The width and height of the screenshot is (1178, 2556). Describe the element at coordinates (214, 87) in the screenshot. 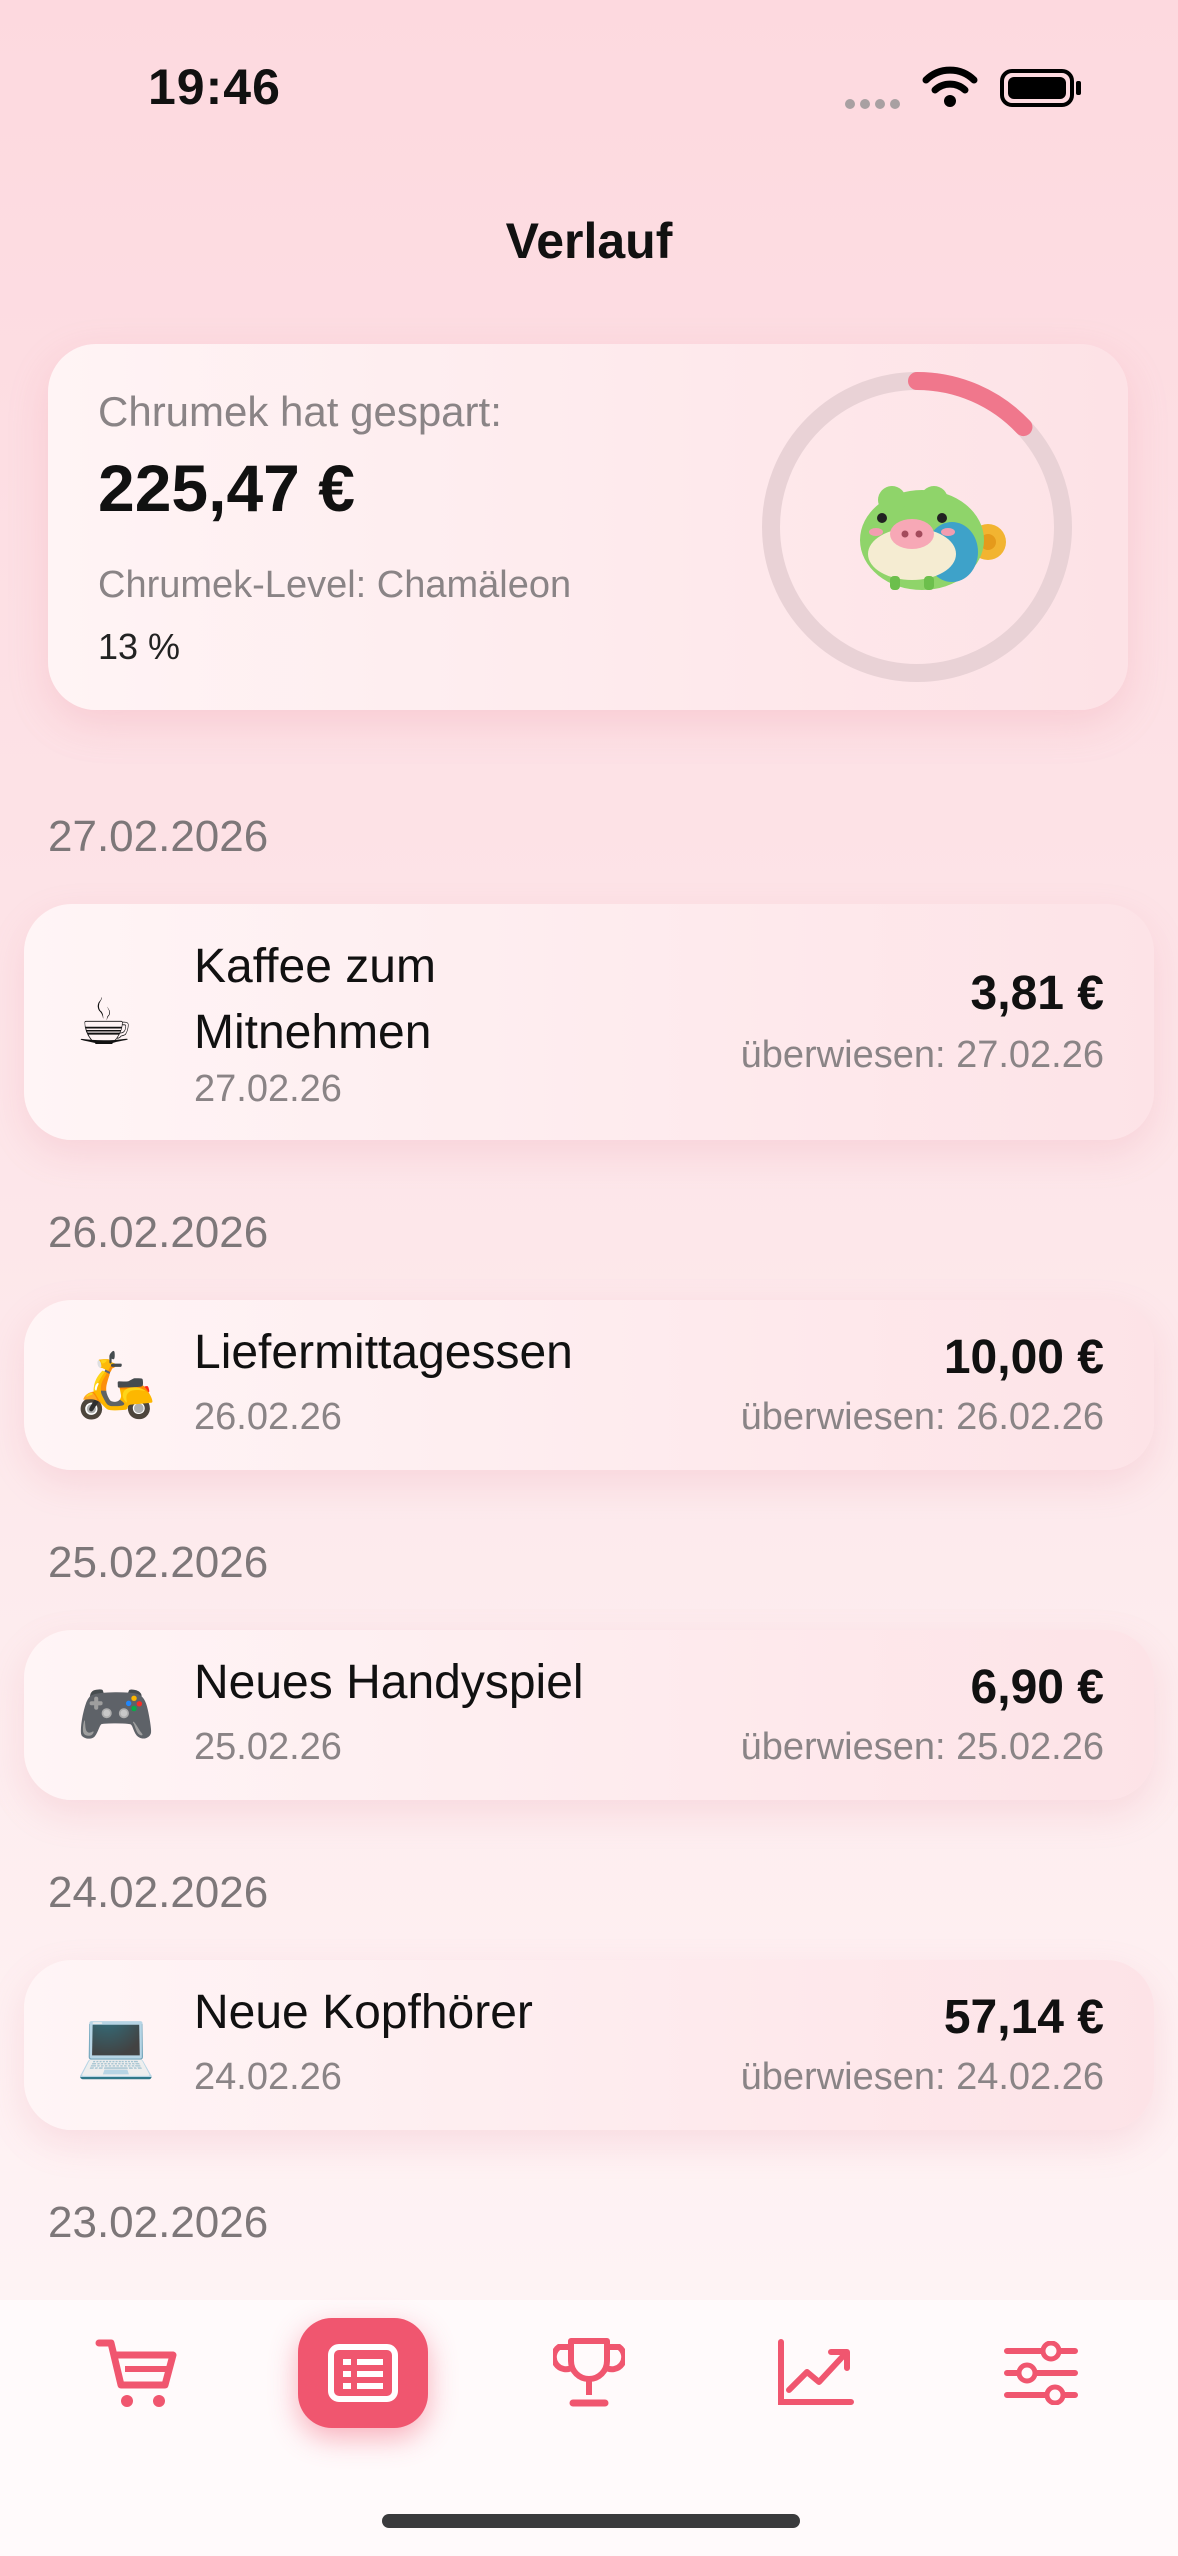

I see `status-time: 19:46` at that location.